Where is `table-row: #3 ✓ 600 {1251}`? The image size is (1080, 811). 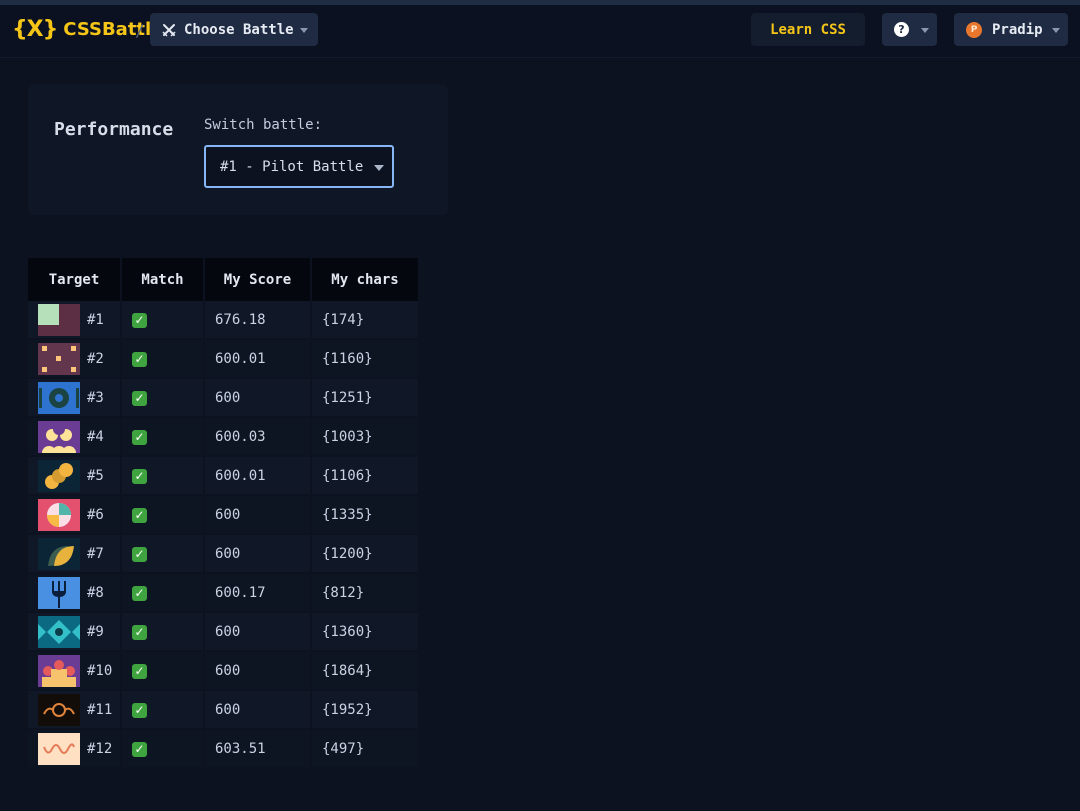
table-row: #3 ✓ 600 {1251} is located at coordinates (224, 398).